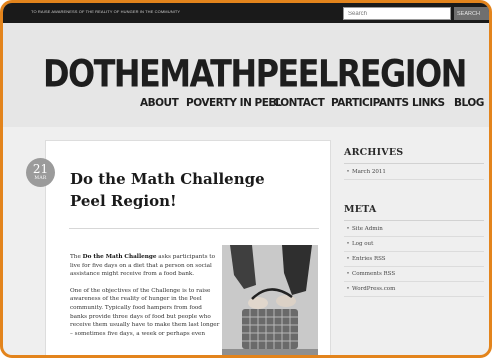  Describe the element at coordinates (414, 244) in the screenshot. I see `meta-item-log-out: • Log out` at that location.